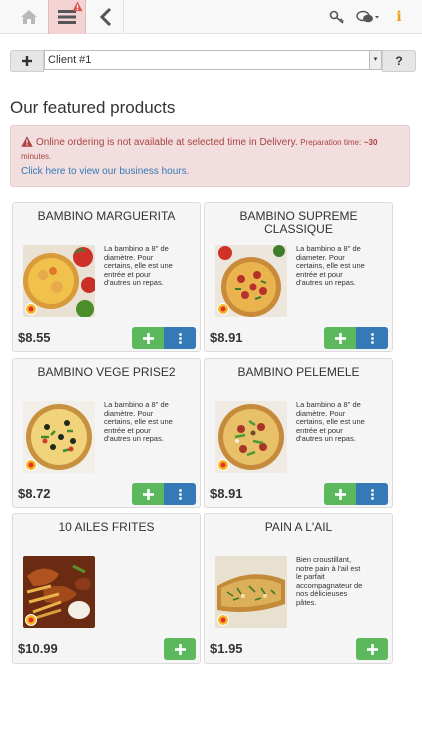 This screenshot has height=750, width=422. Describe the element at coordinates (36, 156) in the screenshot. I see `prep-time-unit: minutes.` at that location.